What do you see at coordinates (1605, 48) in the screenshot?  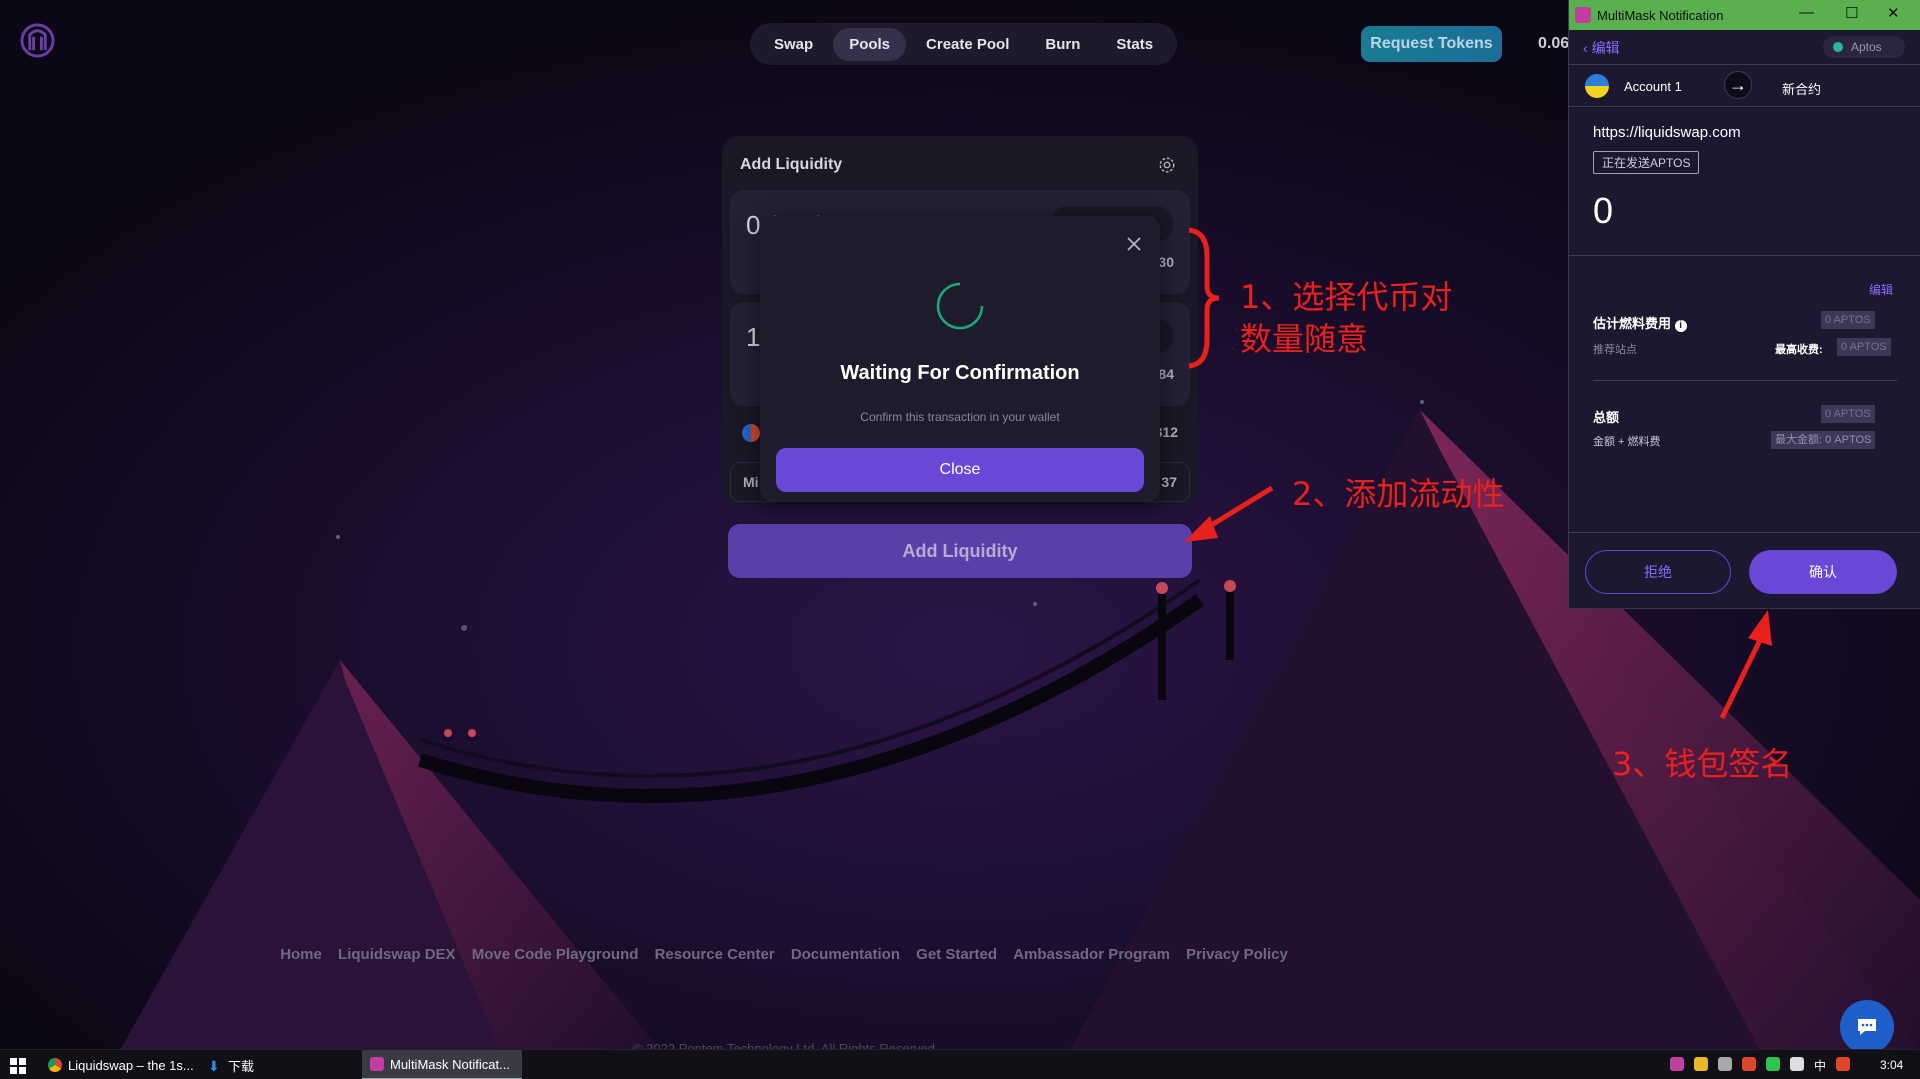 I see `back-label: 编辑` at bounding box center [1605, 48].